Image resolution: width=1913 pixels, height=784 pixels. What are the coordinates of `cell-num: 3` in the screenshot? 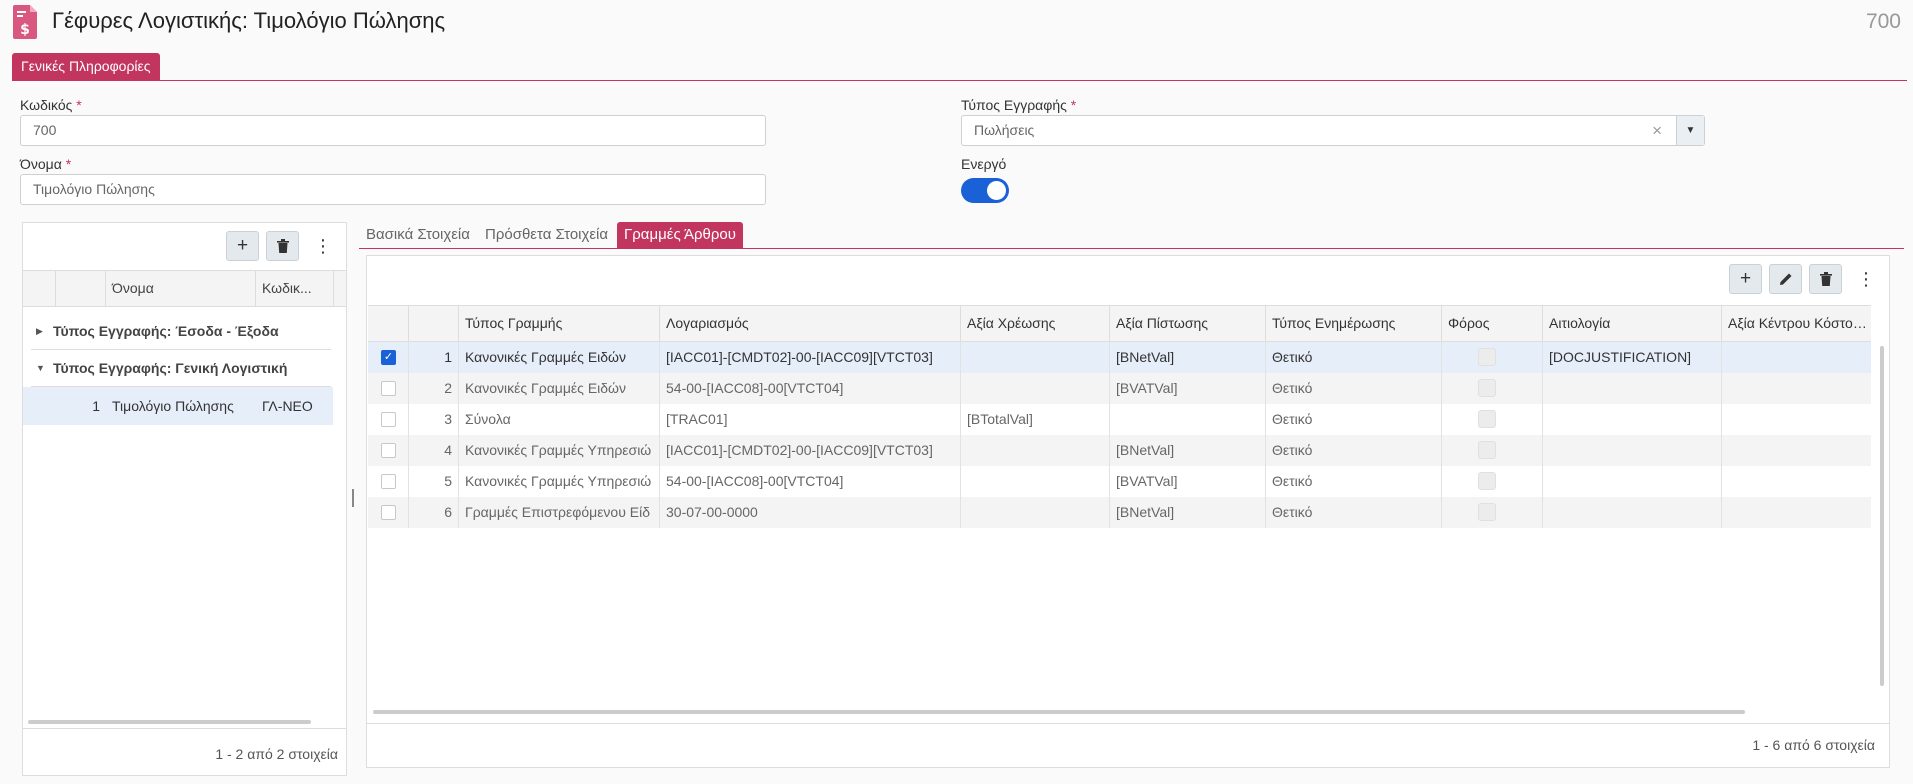 It's located at (448, 419).